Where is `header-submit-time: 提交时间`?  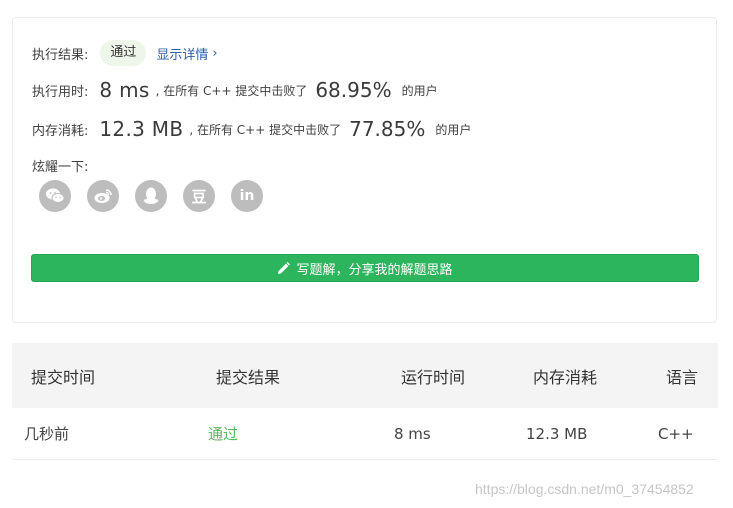 header-submit-time: 提交时间 is located at coordinates (63, 377).